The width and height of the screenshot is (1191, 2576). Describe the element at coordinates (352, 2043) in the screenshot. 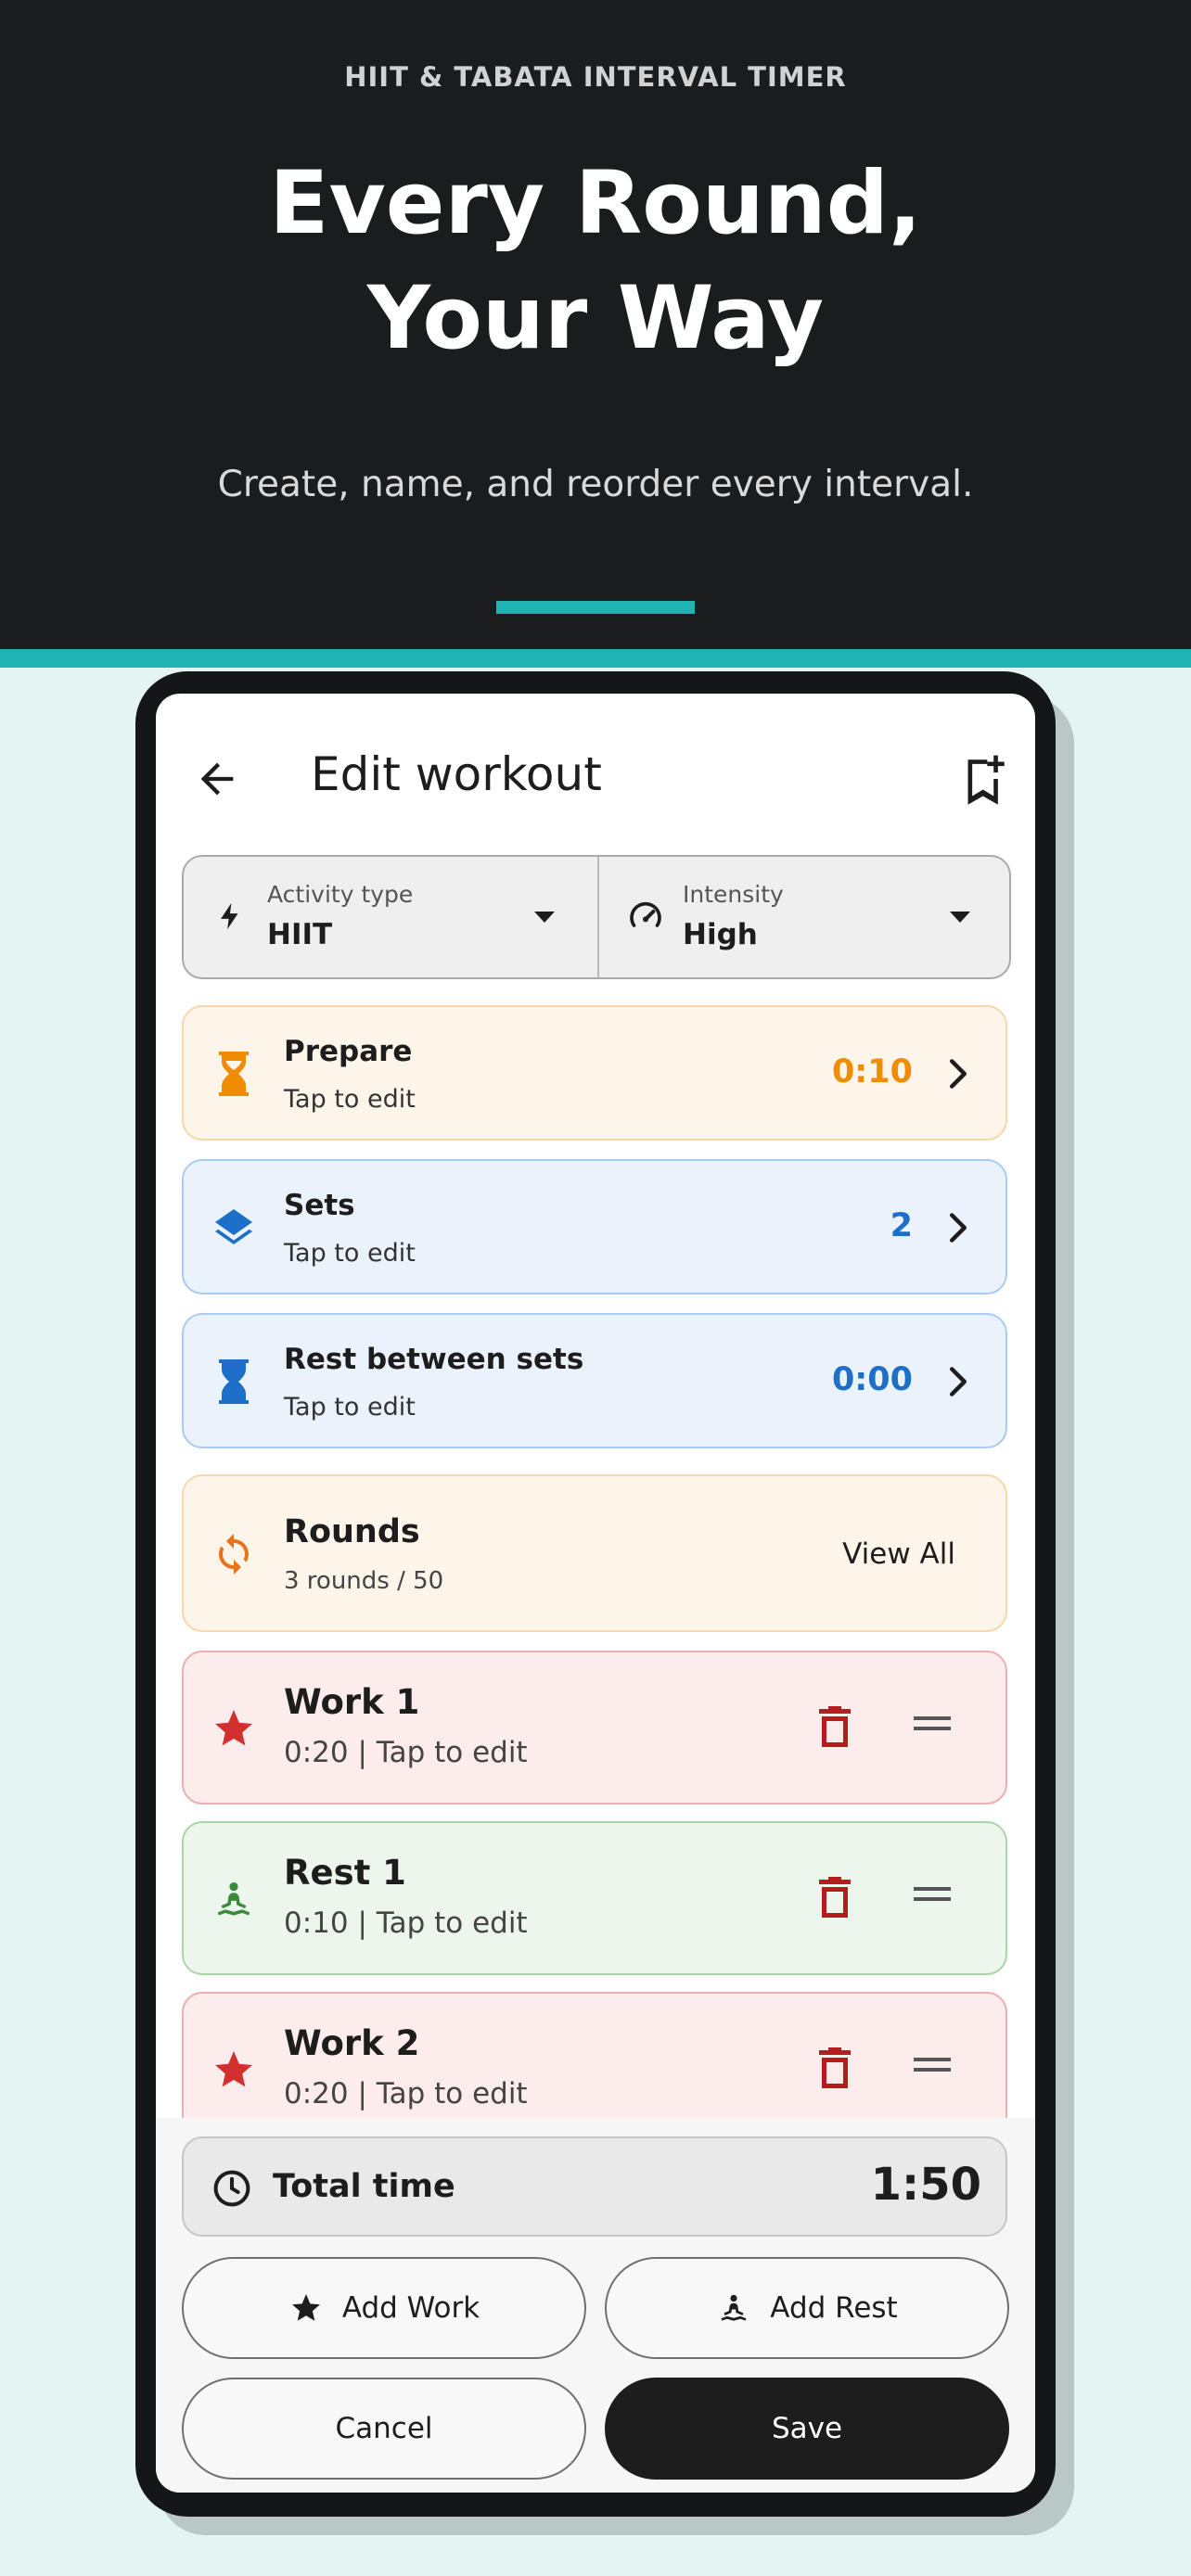

I see `interval-title: Work 2` at that location.